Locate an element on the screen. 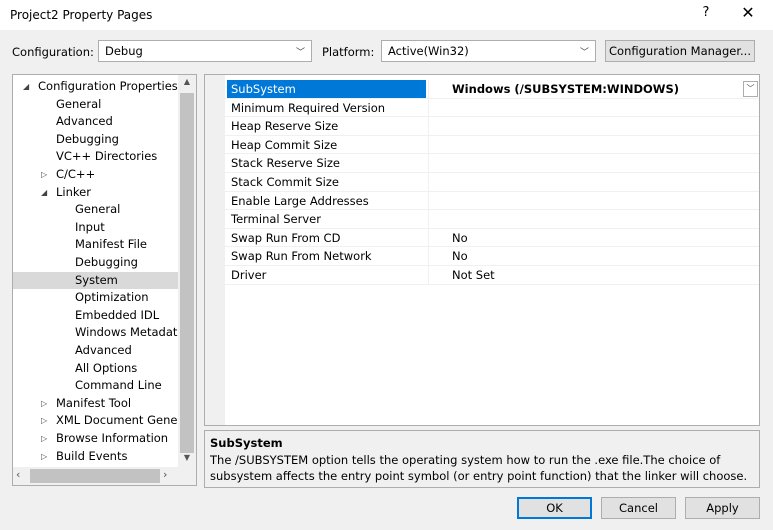  tree-item: Manifest File is located at coordinates (95, 244).